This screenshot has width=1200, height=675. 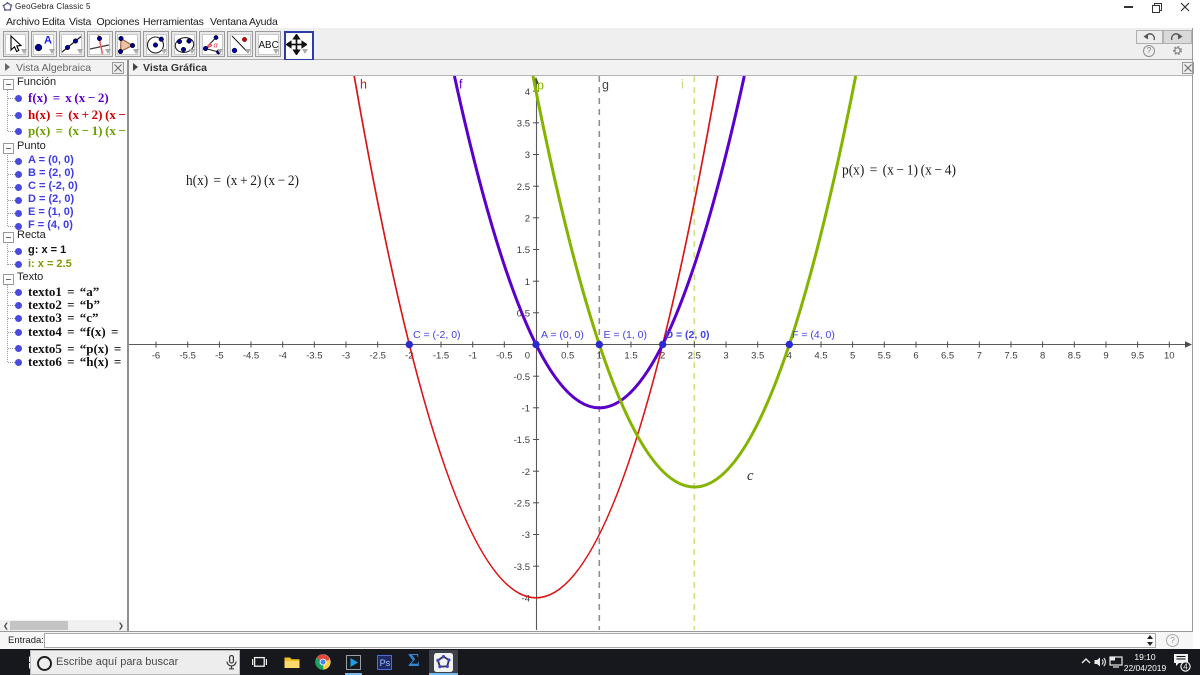 I want to click on svg-text: 6, so click(x=915, y=356).